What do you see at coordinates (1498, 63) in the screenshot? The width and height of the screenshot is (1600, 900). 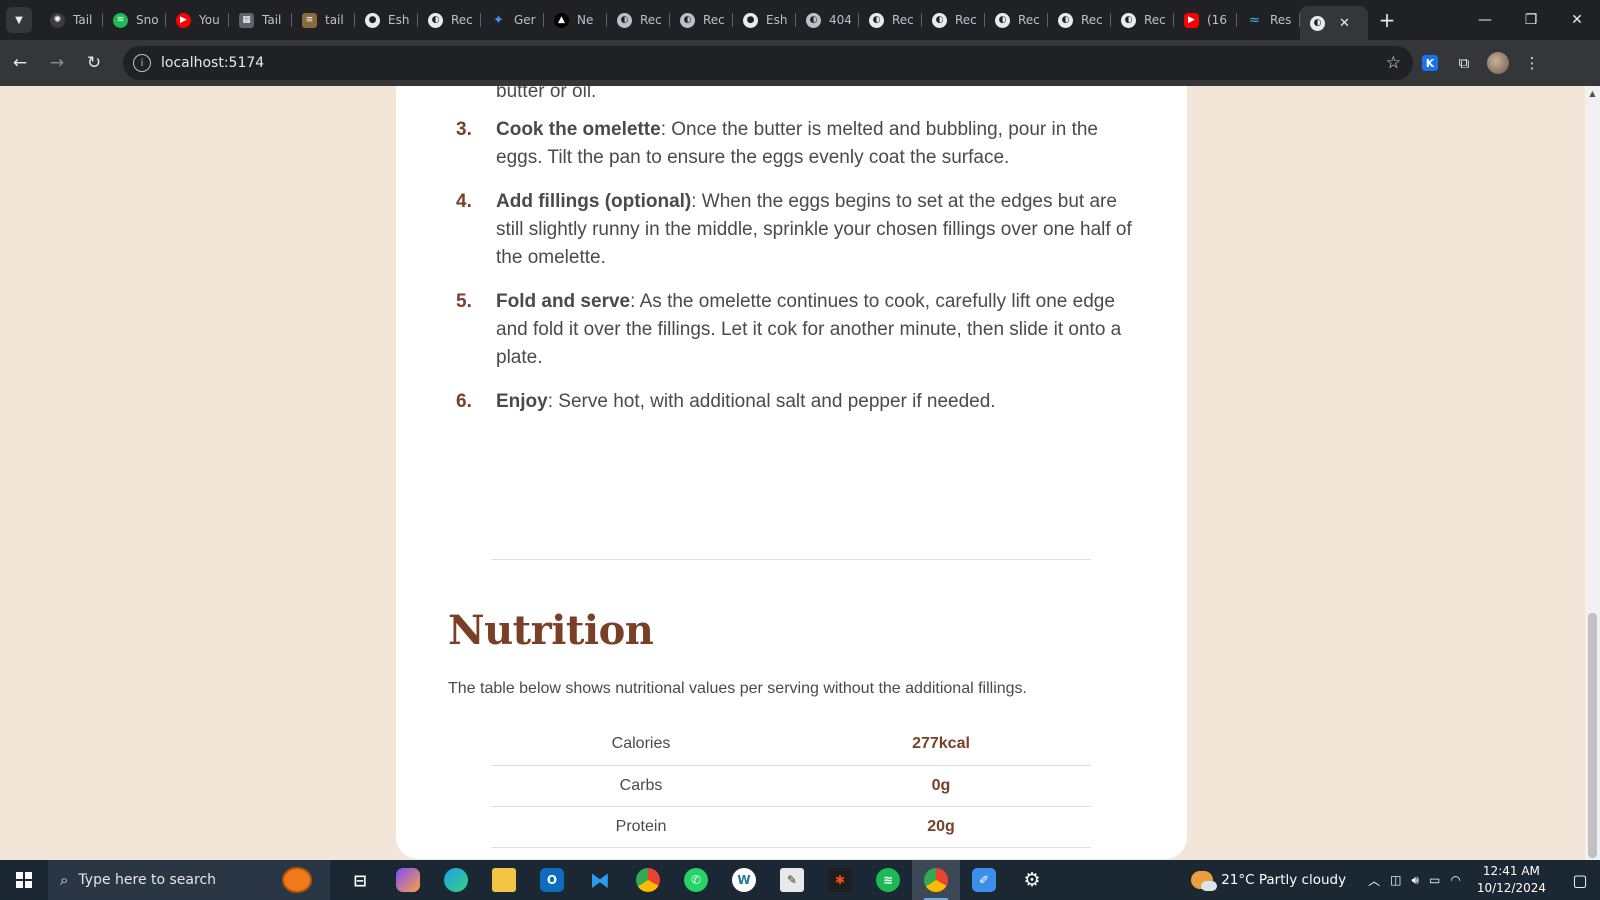 I see `profile-avatar` at bounding box center [1498, 63].